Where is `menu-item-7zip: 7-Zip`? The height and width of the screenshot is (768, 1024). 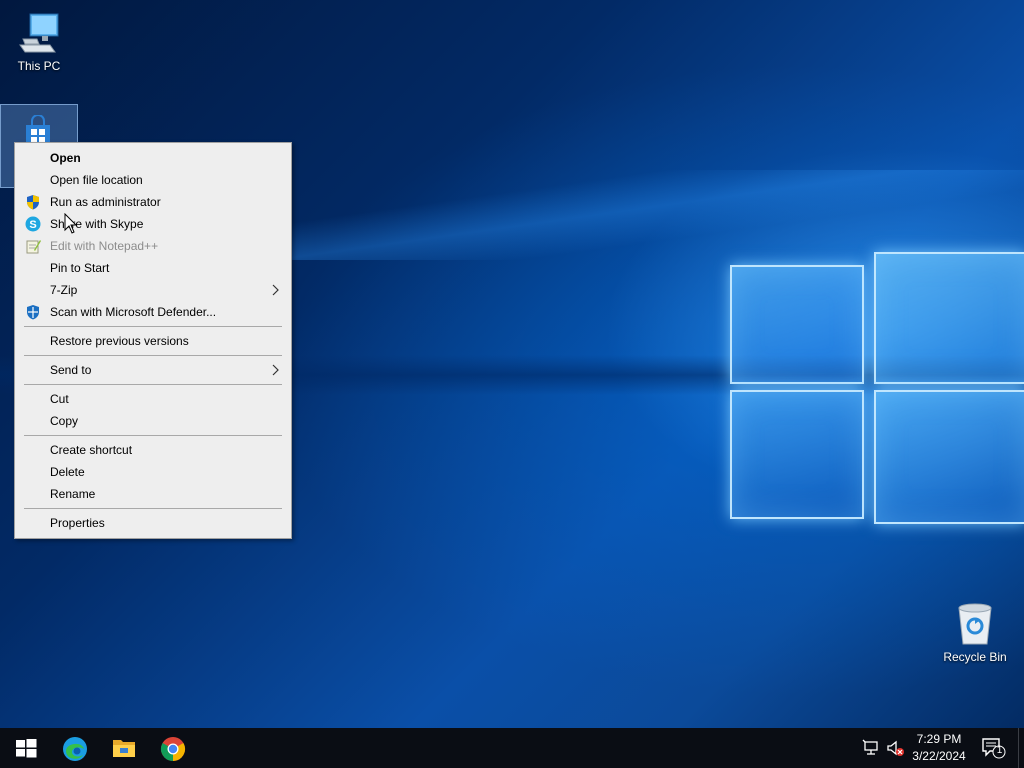 menu-item-7zip: 7-Zip is located at coordinates (153, 290).